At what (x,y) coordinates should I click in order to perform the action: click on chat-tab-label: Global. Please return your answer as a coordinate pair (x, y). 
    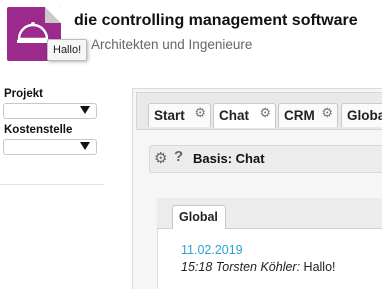
    Looking at the image, I should click on (198, 217).